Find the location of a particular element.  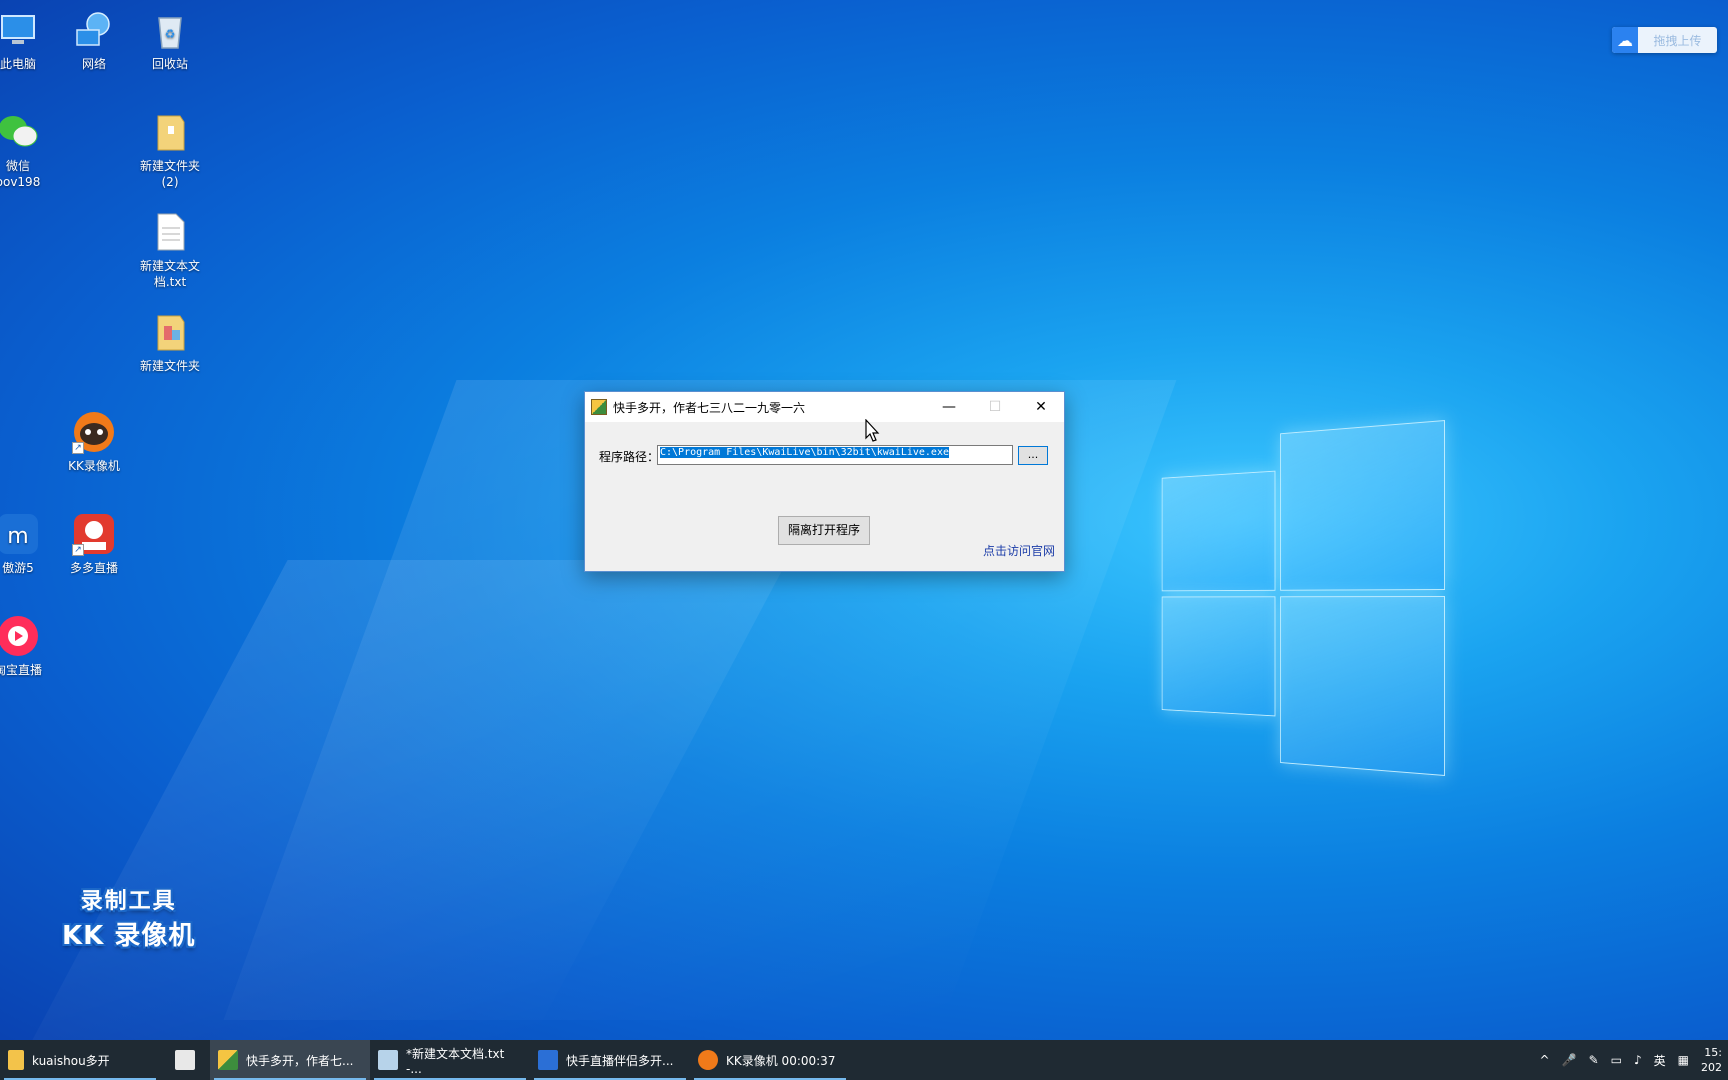

desktop-icon-network: 网络 is located at coordinates (94, 40).